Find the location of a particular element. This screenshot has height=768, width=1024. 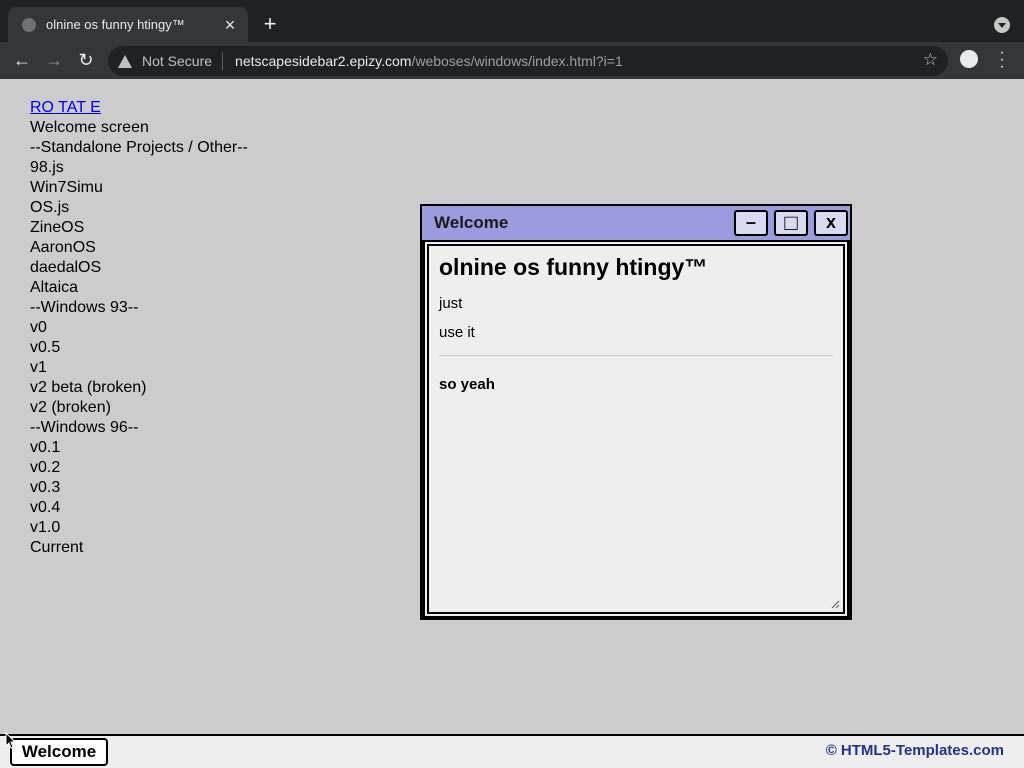

resize-grip-icon is located at coordinates (835, 604).